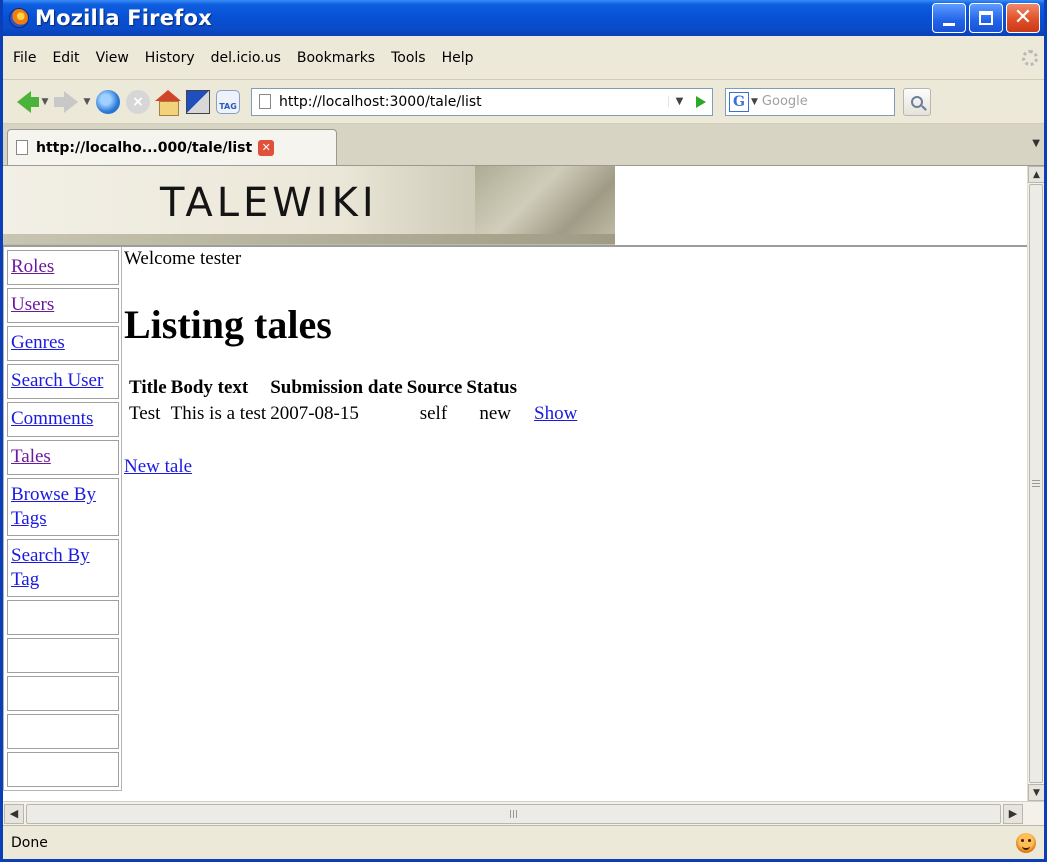  What do you see at coordinates (739, 101) in the screenshot?
I see `google-engine-icon: G` at bounding box center [739, 101].